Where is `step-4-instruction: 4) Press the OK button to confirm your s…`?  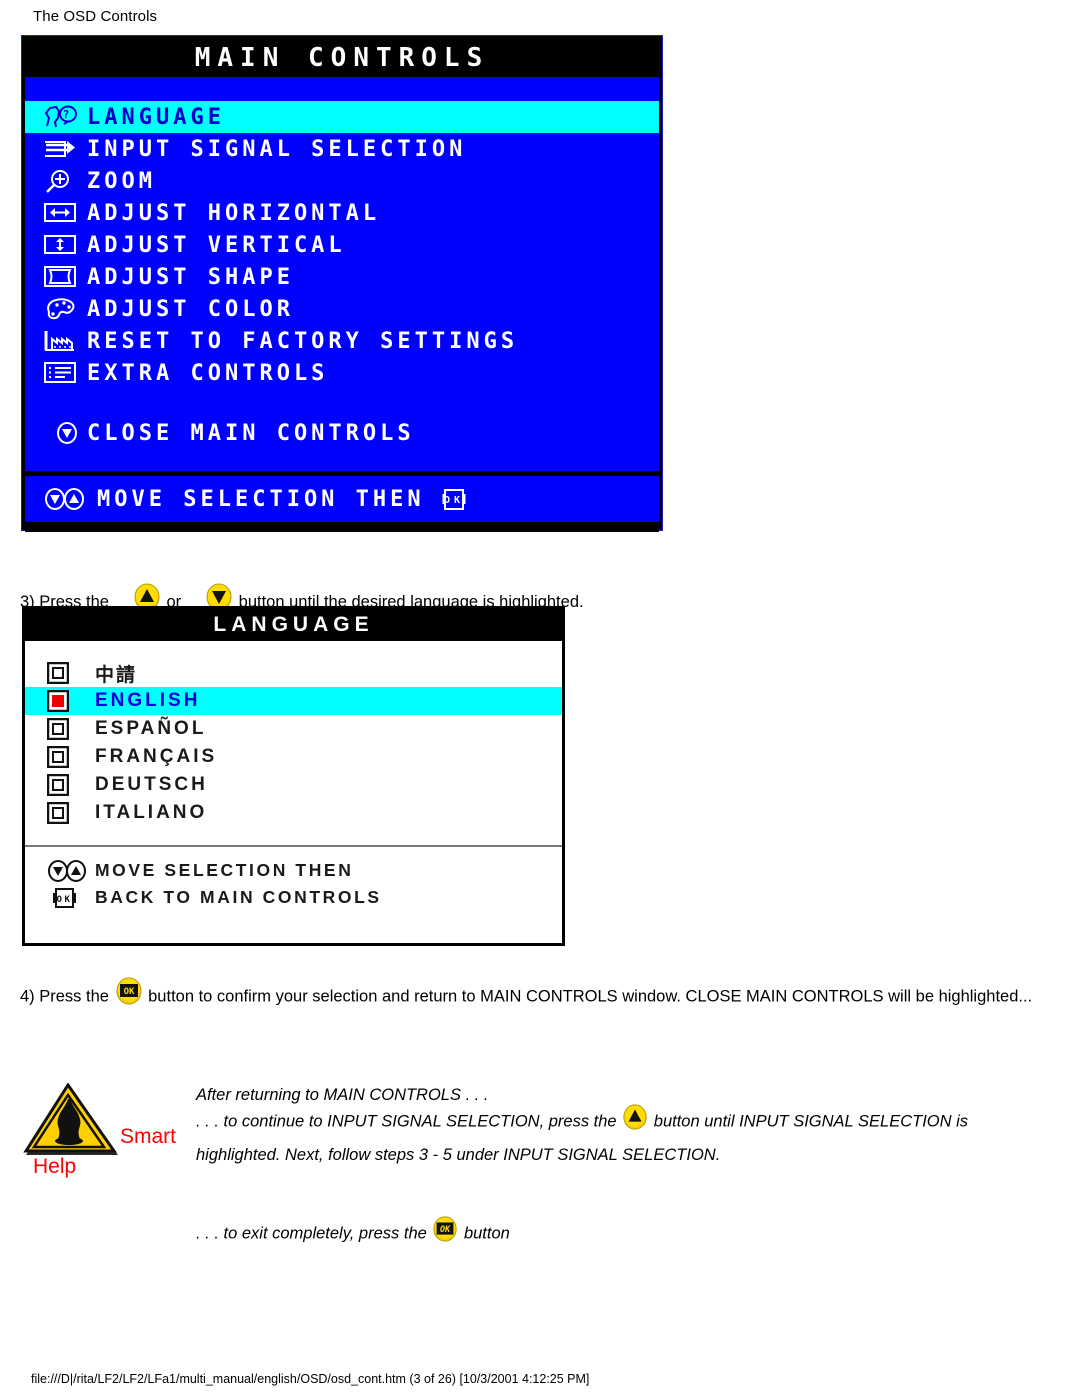 step-4-instruction: 4) Press the OK button to confirm your s… is located at coordinates (540, 997).